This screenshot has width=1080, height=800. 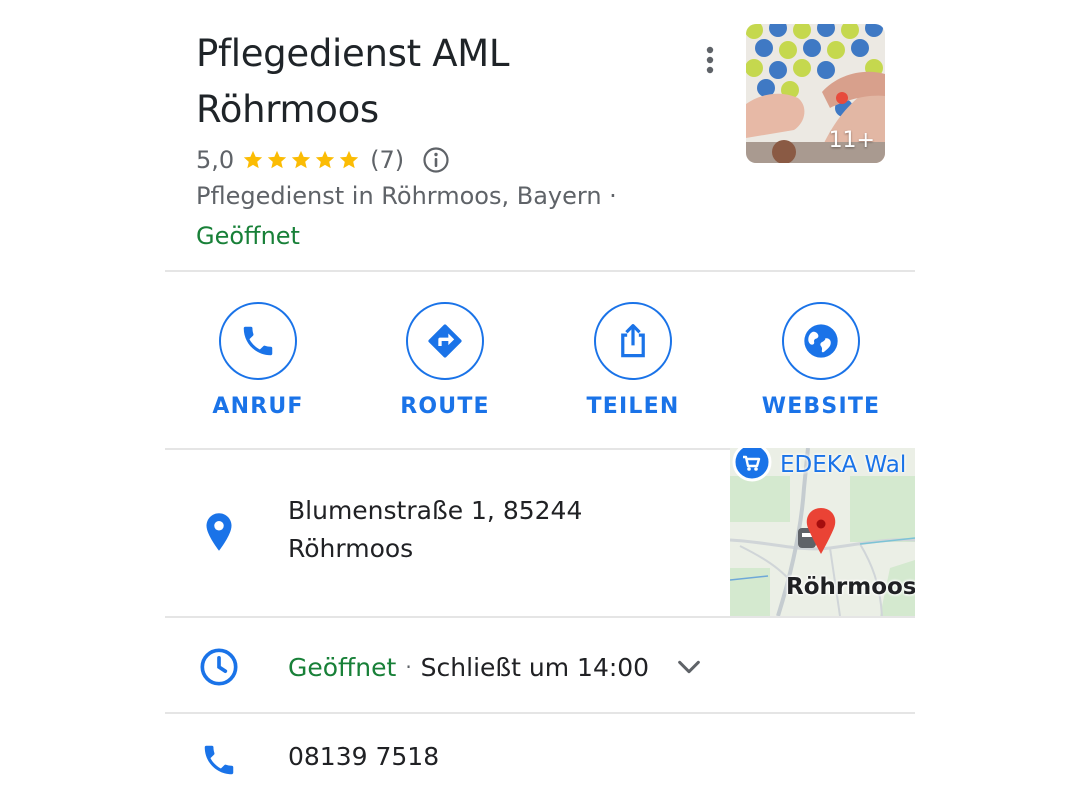 What do you see at coordinates (851, 140) in the screenshot?
I see `photo-count-label: 11+` at bounding box center [851, 140].